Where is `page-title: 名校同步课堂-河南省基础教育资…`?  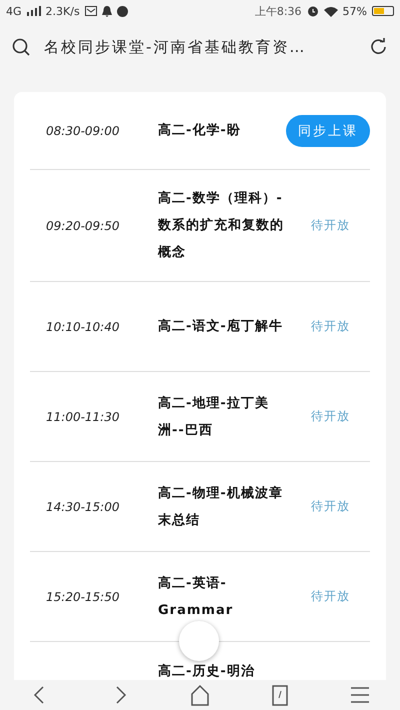 page-title: 名校同步课堂-河南省基础教育资… is located at coordinates (176, 47).